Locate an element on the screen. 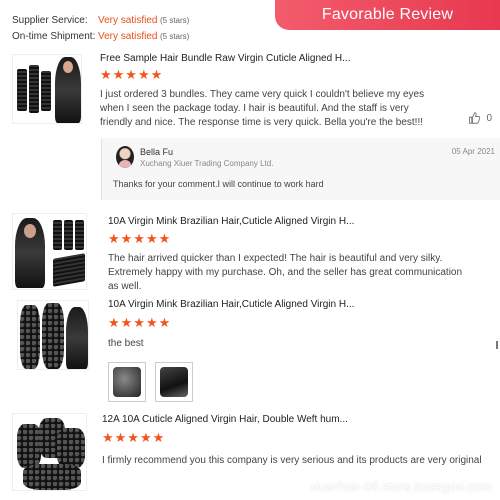 The image size is (500, 500). review-1-stars: ★★★★★ is located at coordinates (132, 74).